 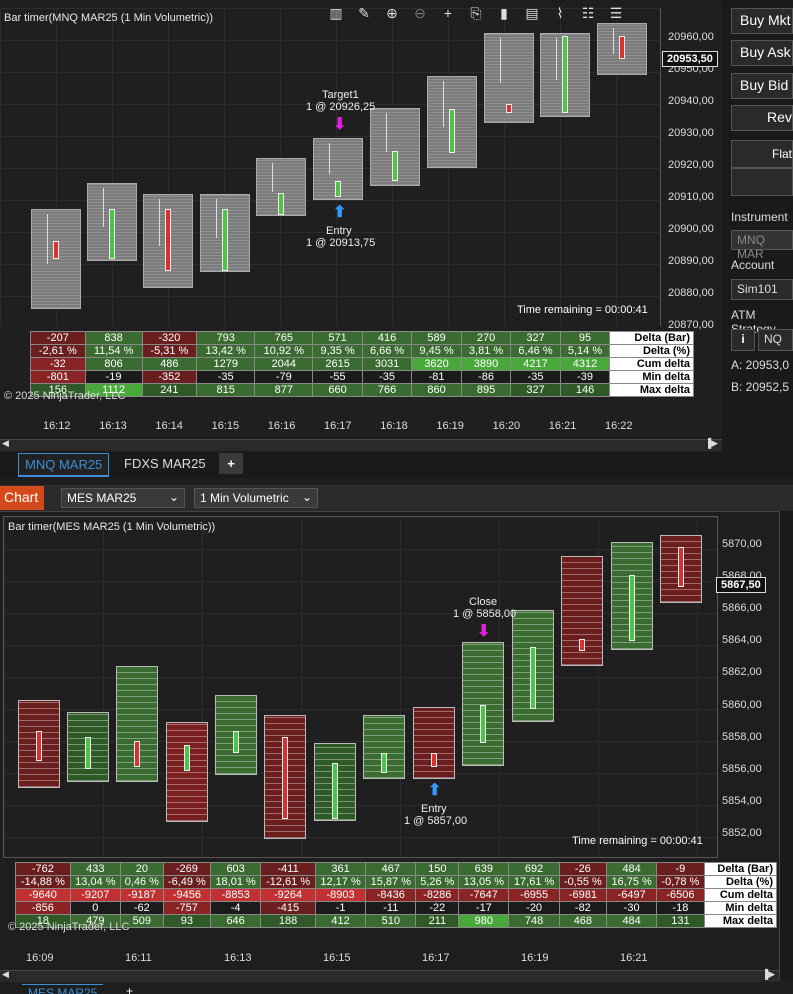 I want to click on stat-cell: -5,31 %, so click(x=169, y=351).